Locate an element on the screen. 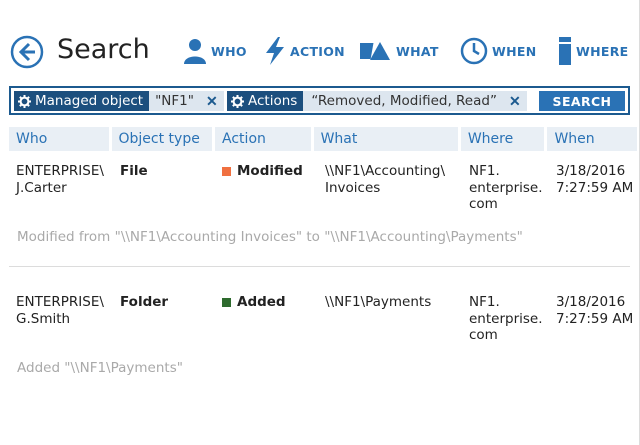  back-button is located at coordinates (27, 52).